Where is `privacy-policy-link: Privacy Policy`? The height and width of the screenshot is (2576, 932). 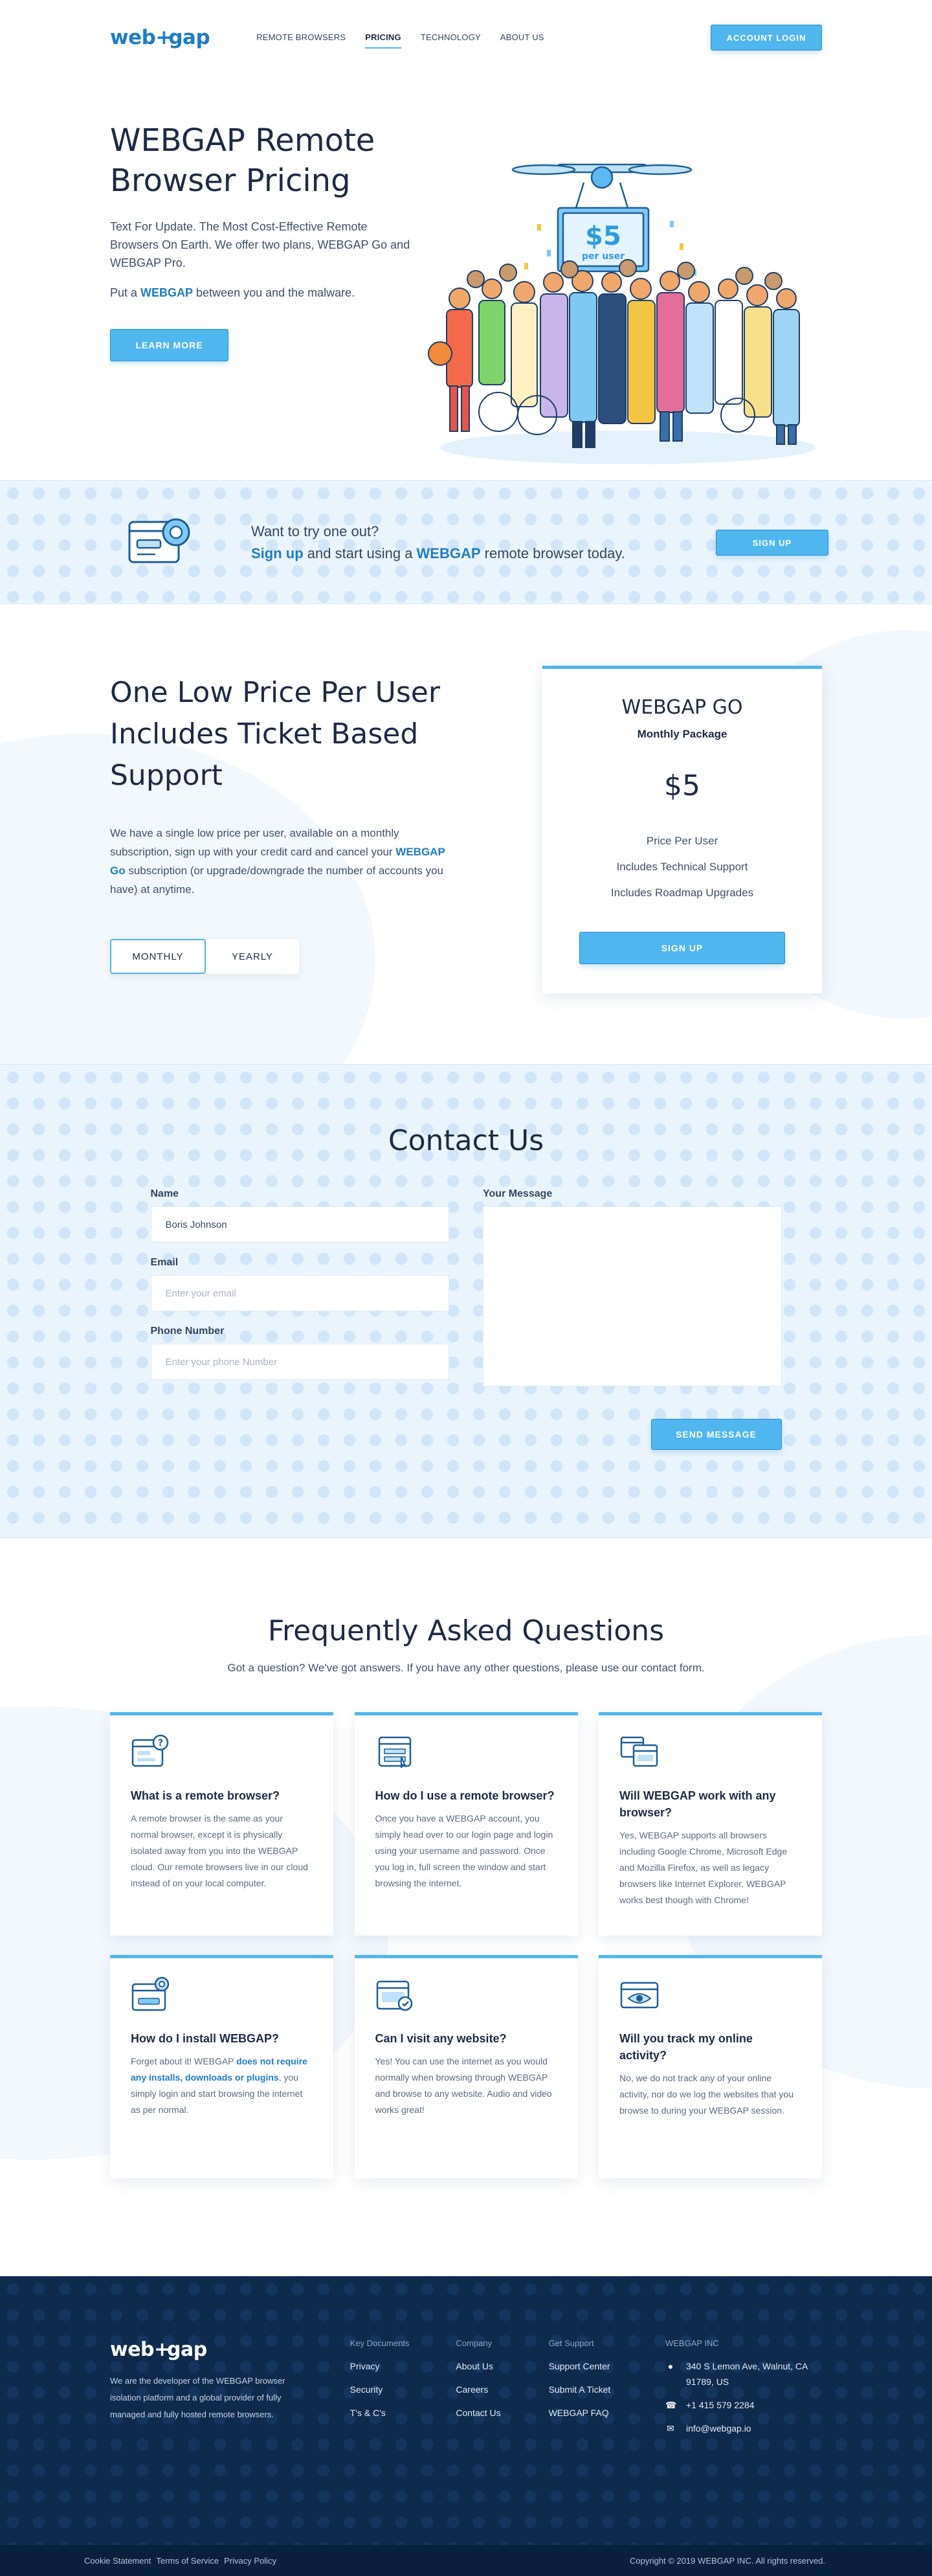 privacy-policy-link: Privacy Policy is located at coordinates (250, 2561).